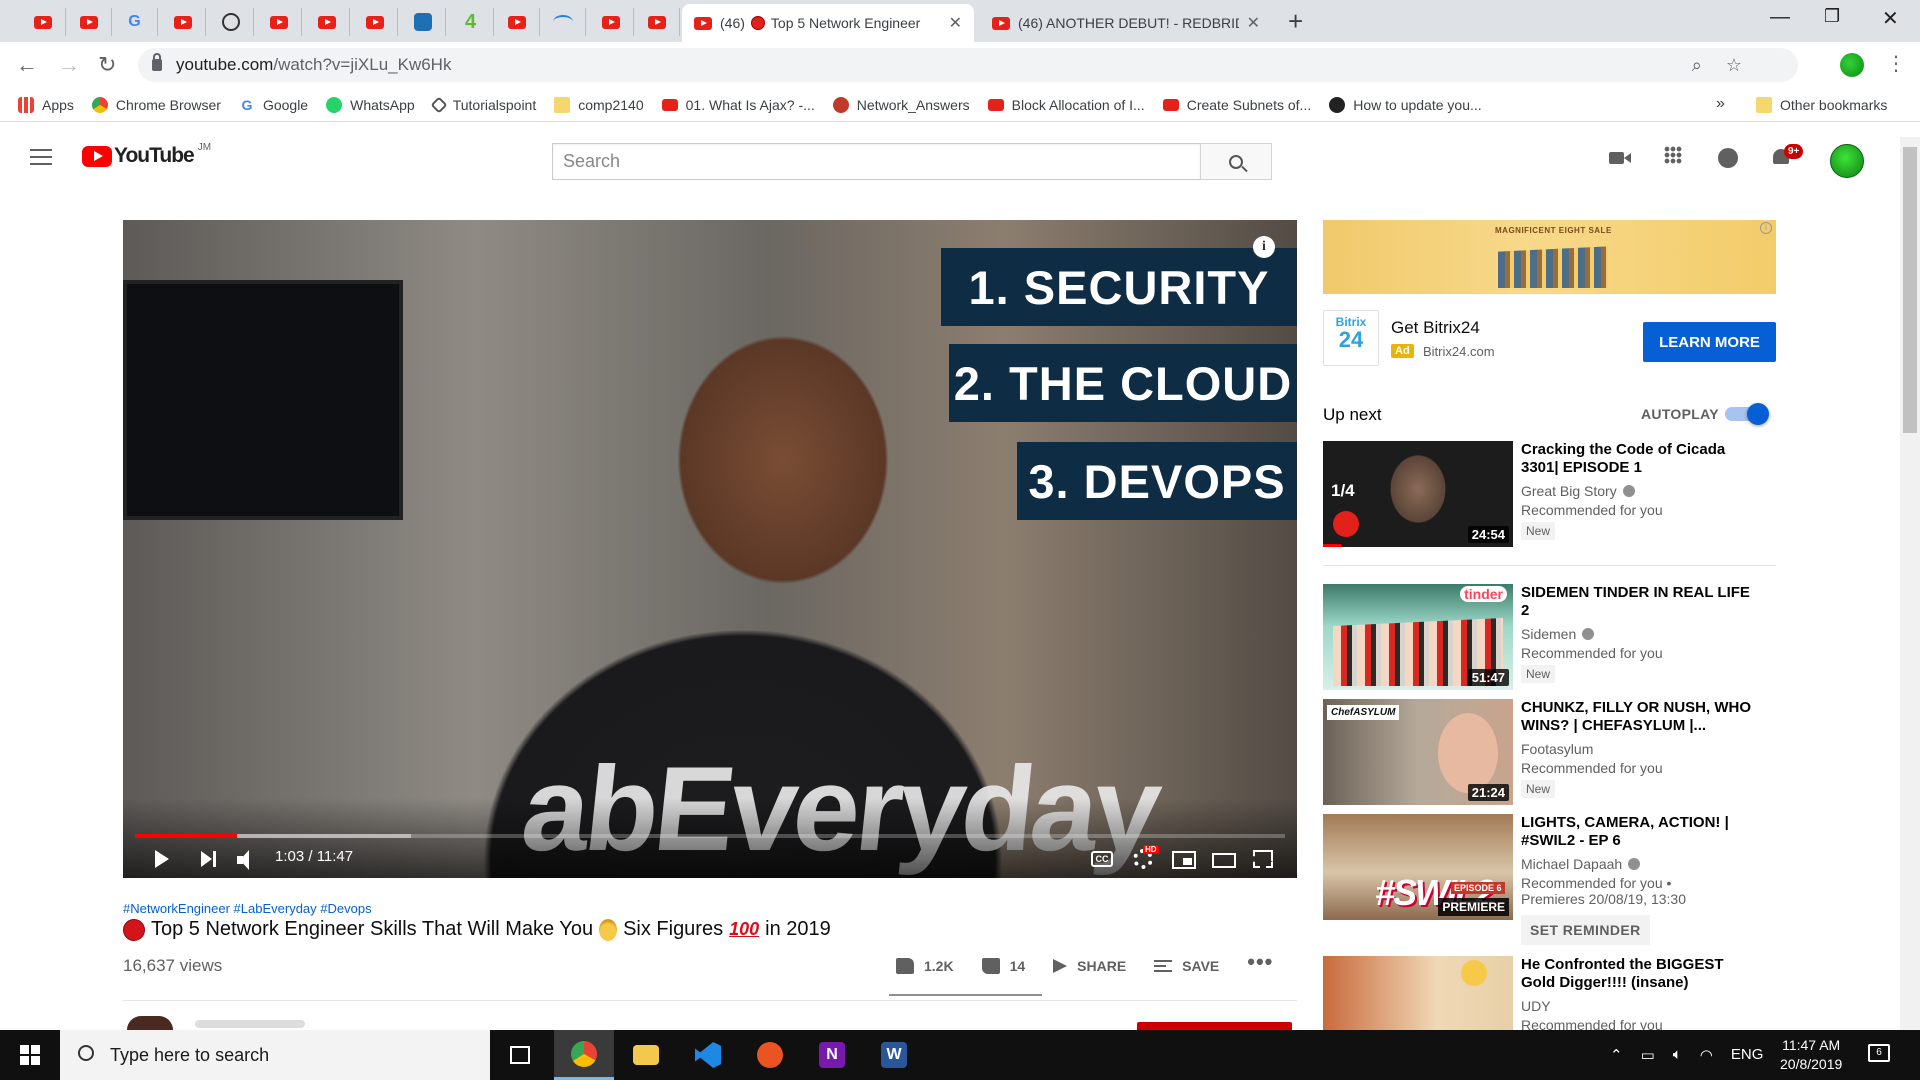 This screenshot has height=1080, width=1920. What do you see at coordinates (146, 155) in the screenshot?
I see `youtube-logo: YouTube JM` at bounding box center [146, 155].